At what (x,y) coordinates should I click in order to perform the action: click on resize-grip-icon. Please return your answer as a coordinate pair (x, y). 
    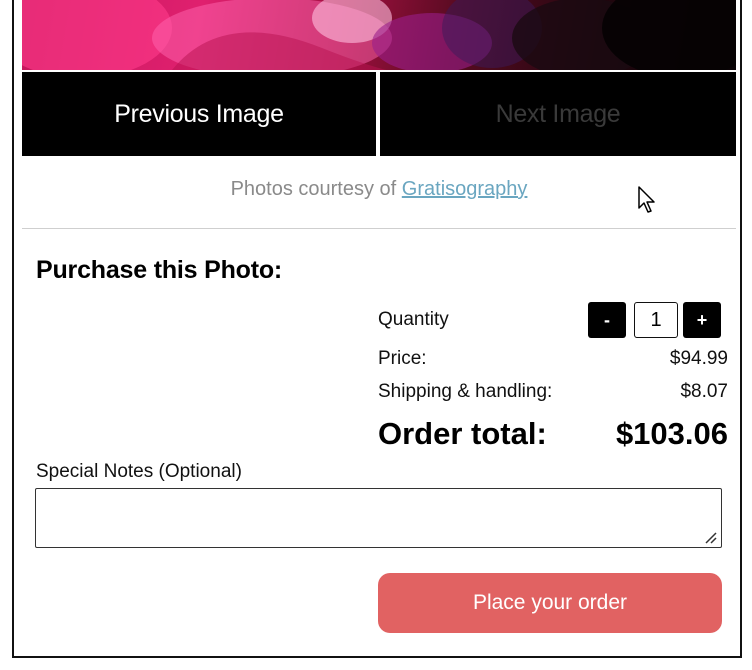
    Looking at the image, I should click on (711, 538).